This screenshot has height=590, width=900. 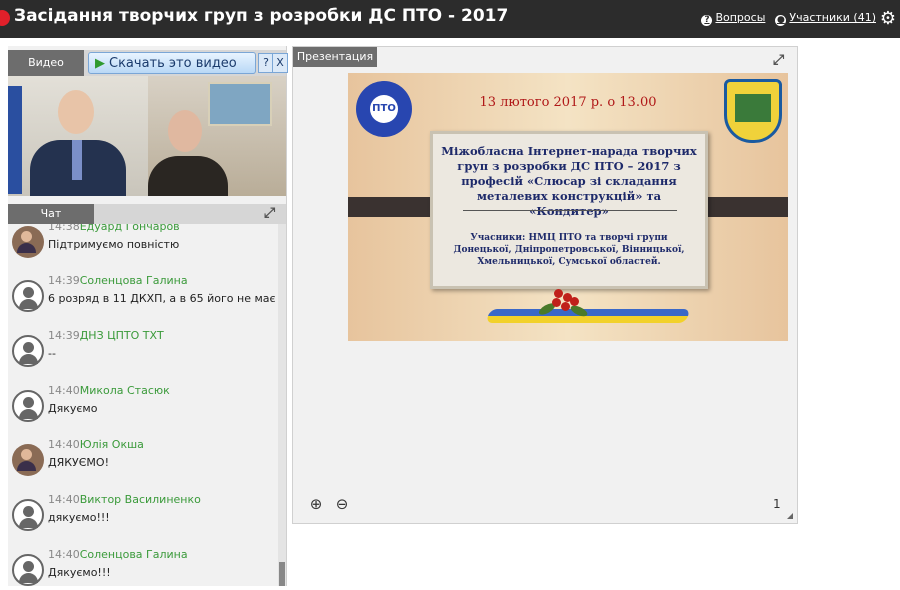 I want to click on speaker-2-body, so click(x=188, y=176).